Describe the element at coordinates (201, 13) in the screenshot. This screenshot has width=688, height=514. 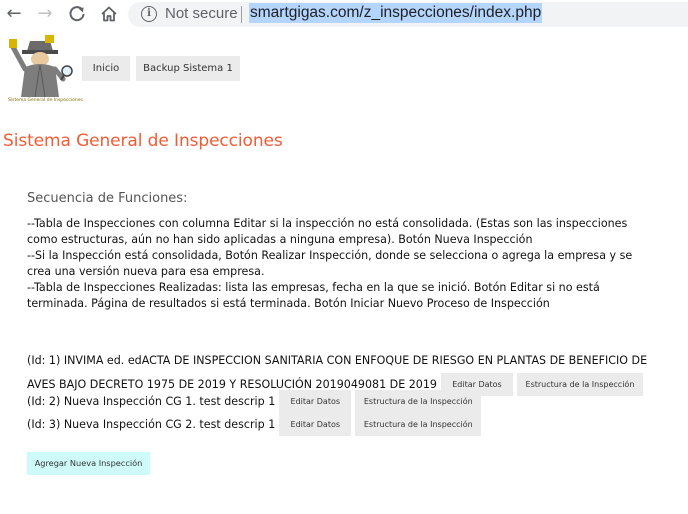
I see `security-label: Not secure` at that location.